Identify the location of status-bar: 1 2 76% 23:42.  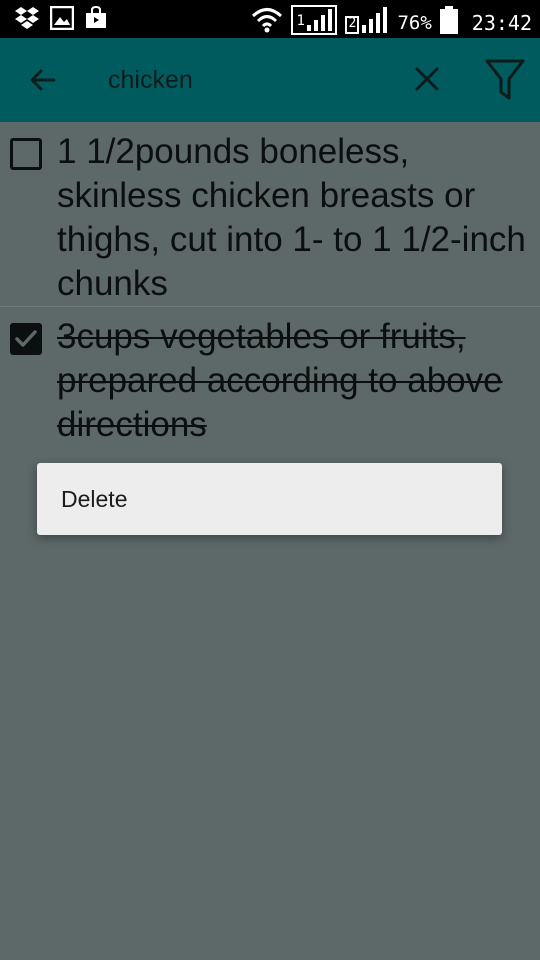
(270, 19).